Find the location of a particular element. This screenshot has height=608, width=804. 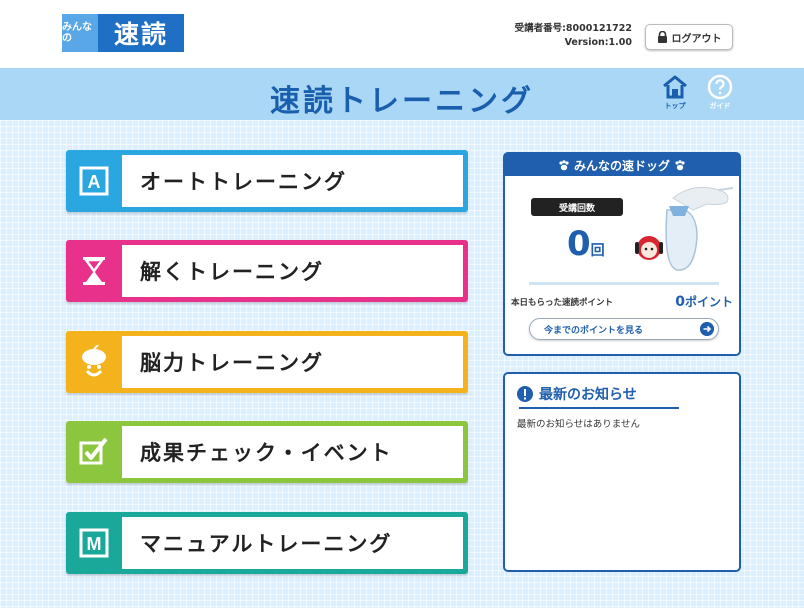

brain-training-button: 脳力トレーニング is located at coordinates (267, 362).